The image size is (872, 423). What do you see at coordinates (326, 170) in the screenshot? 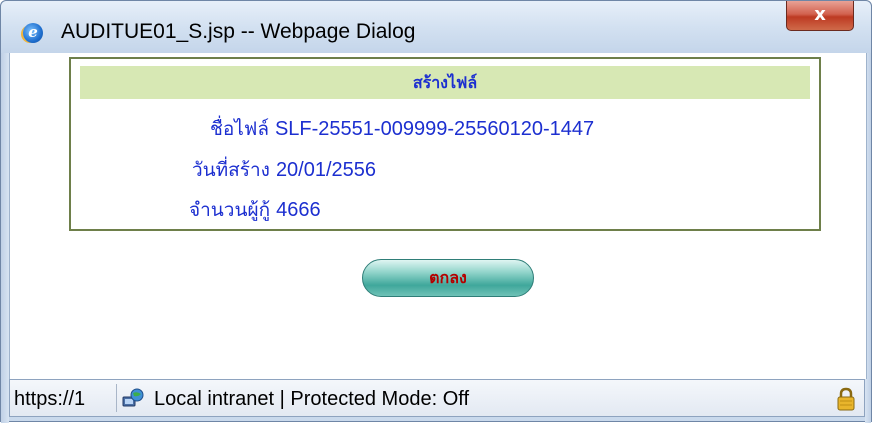
I see `created-date-value: 20/01/2556` at bounding box center [326, 170].